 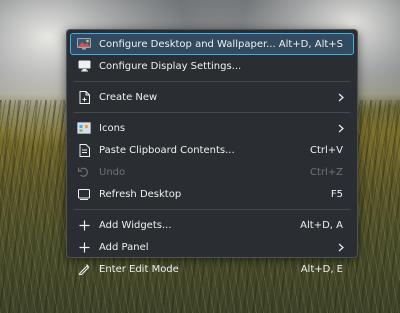 What do you see at coordinates (112, 128) in the screenshot?
I see `menu-item-label: Icons` at bounding box center [112, 128].